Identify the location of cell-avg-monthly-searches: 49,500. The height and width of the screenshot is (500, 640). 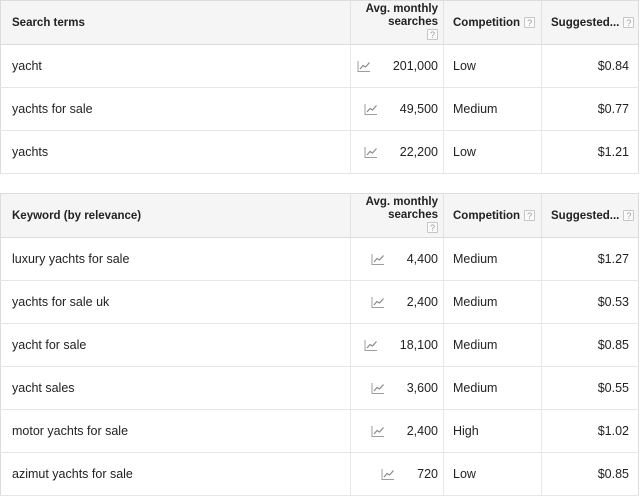
(397, 109).